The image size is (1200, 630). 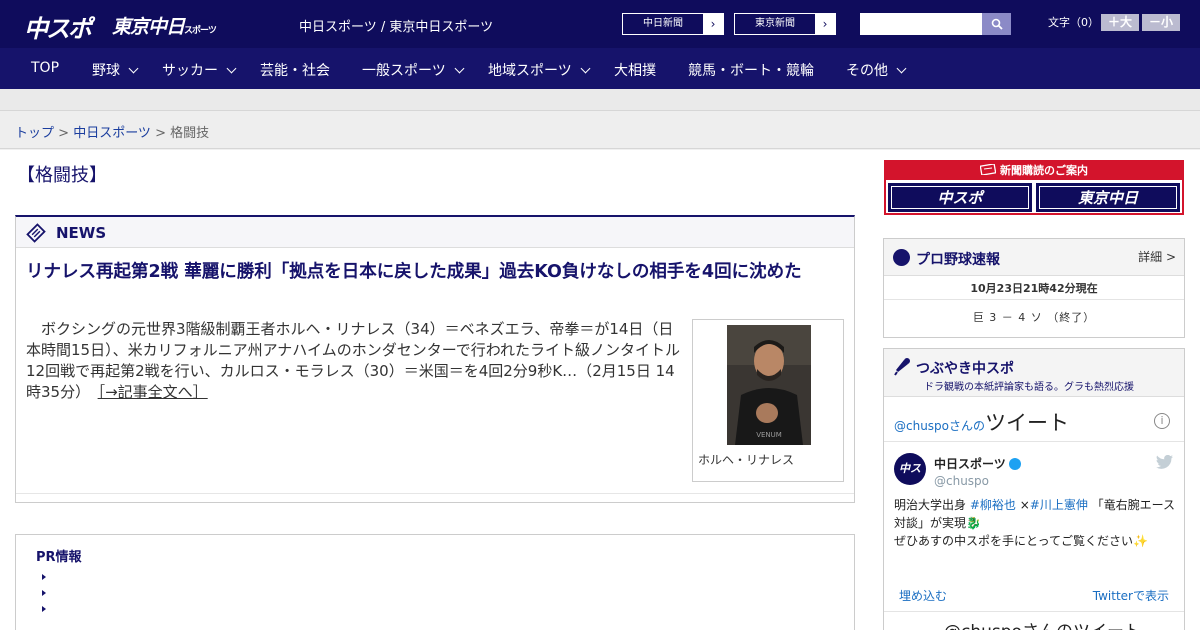 I want to click on verified-badge-icon, so click(x=1014, y=464).